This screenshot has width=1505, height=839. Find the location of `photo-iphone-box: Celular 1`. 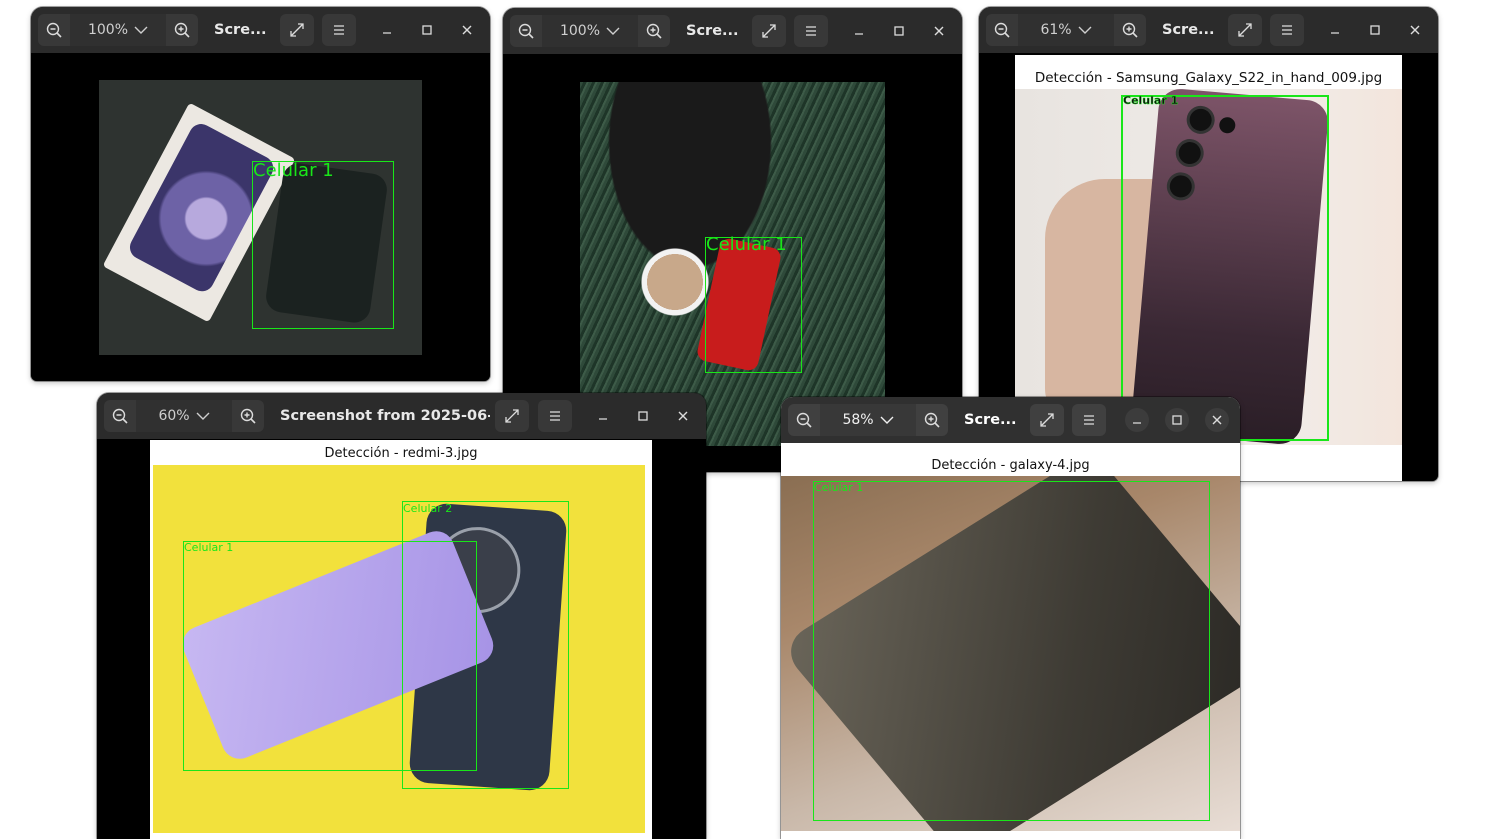

photo-iphone-box: Celular 1 is located at coordinates (260, 217).